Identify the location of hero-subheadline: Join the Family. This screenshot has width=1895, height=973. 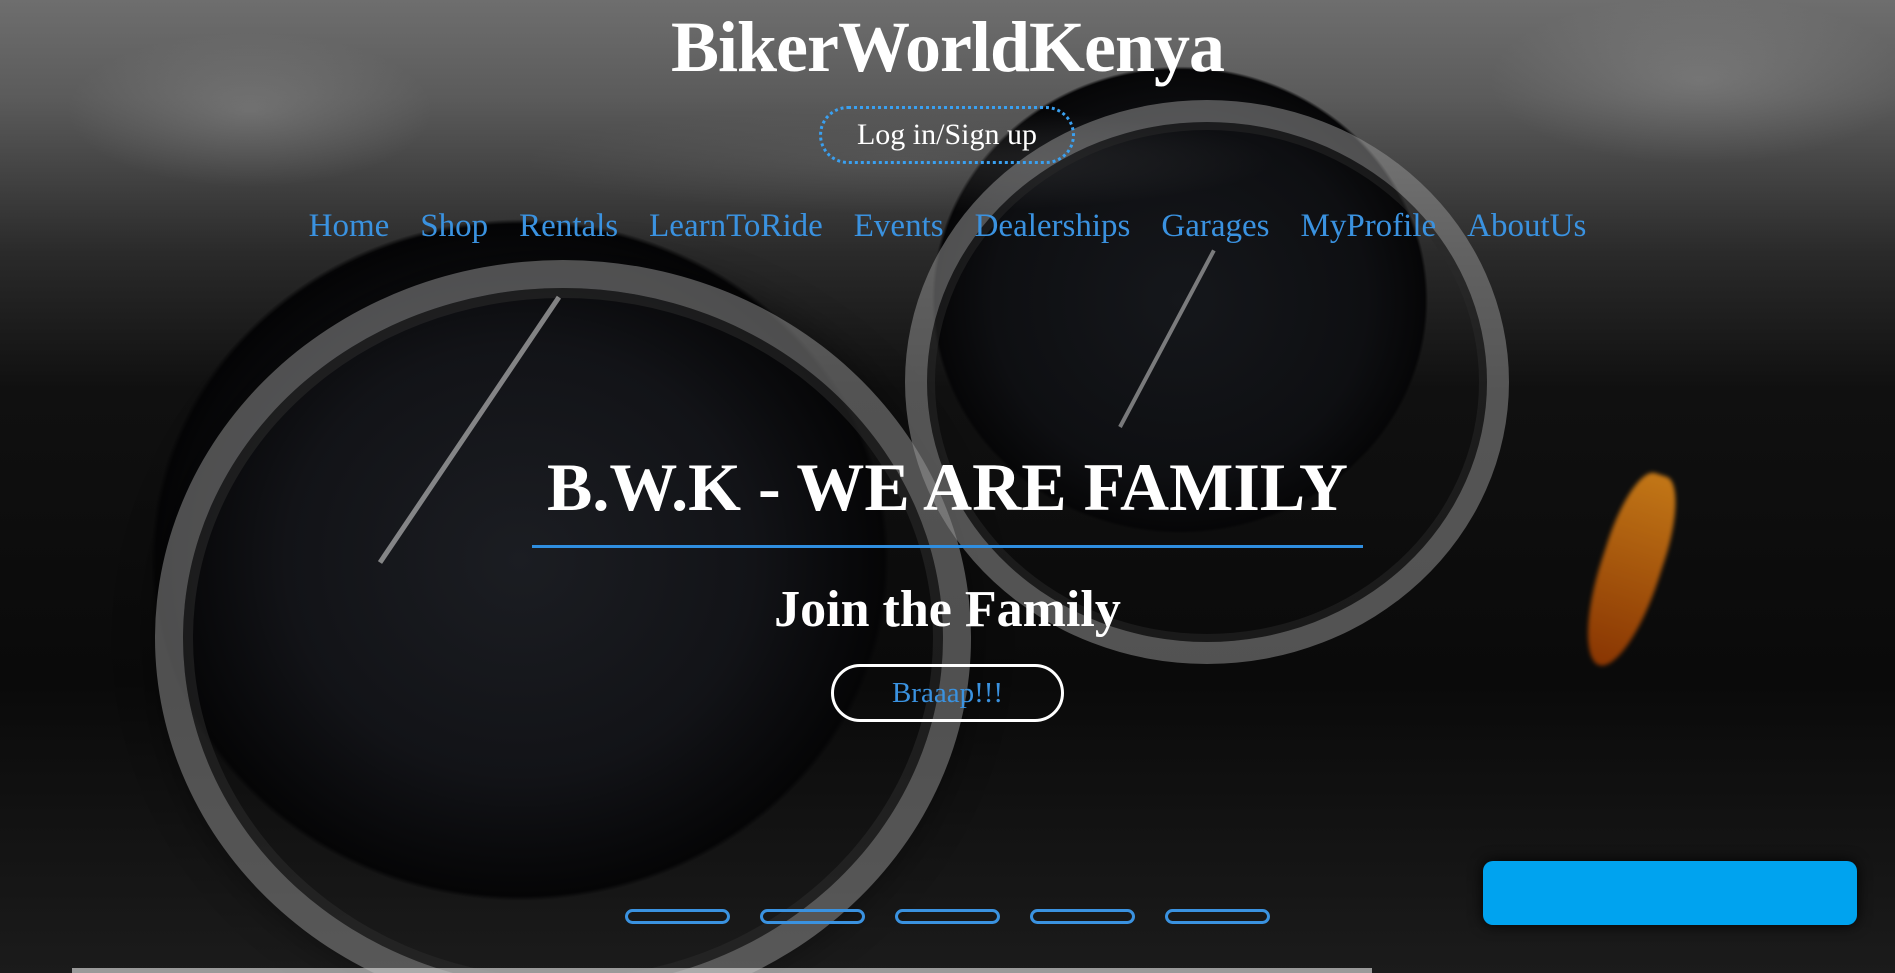
(947, 609).